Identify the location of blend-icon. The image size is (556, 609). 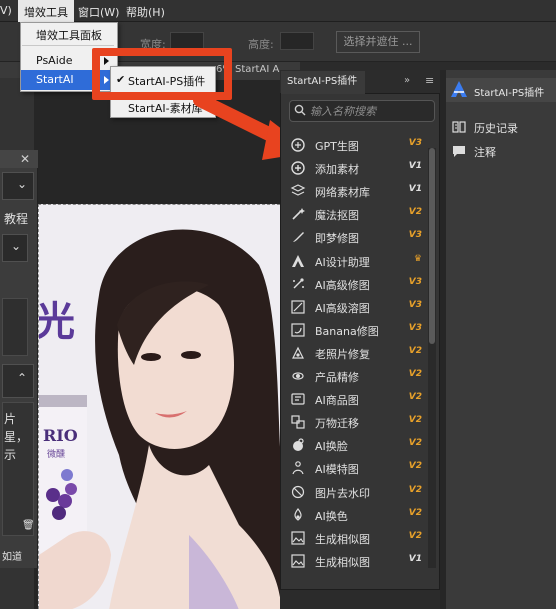
(298, 307).